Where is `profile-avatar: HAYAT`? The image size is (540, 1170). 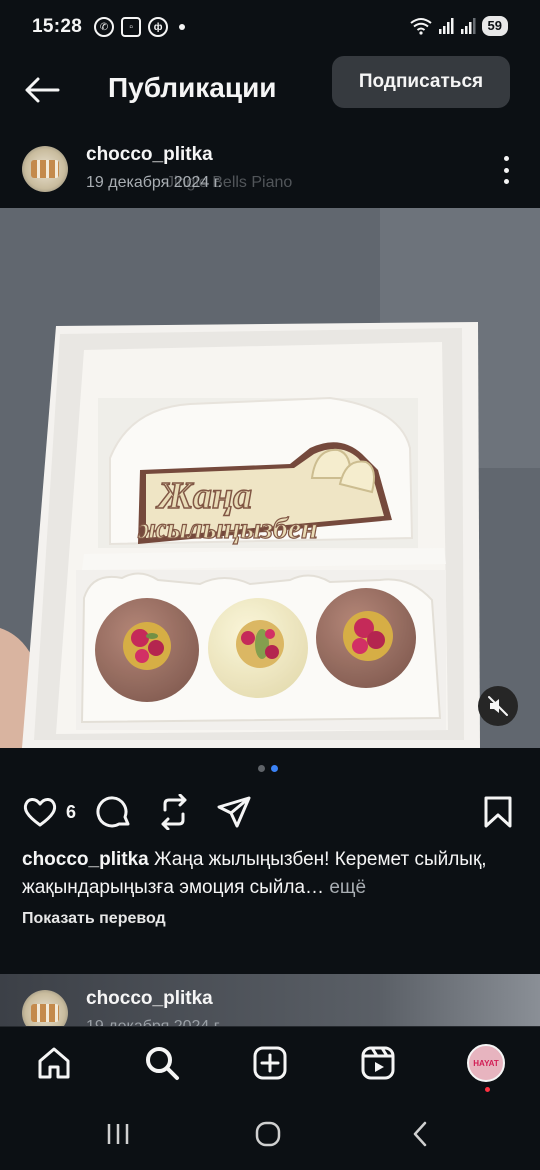
profile-avatar: HAYAT is located at coordinates (486, 1063).